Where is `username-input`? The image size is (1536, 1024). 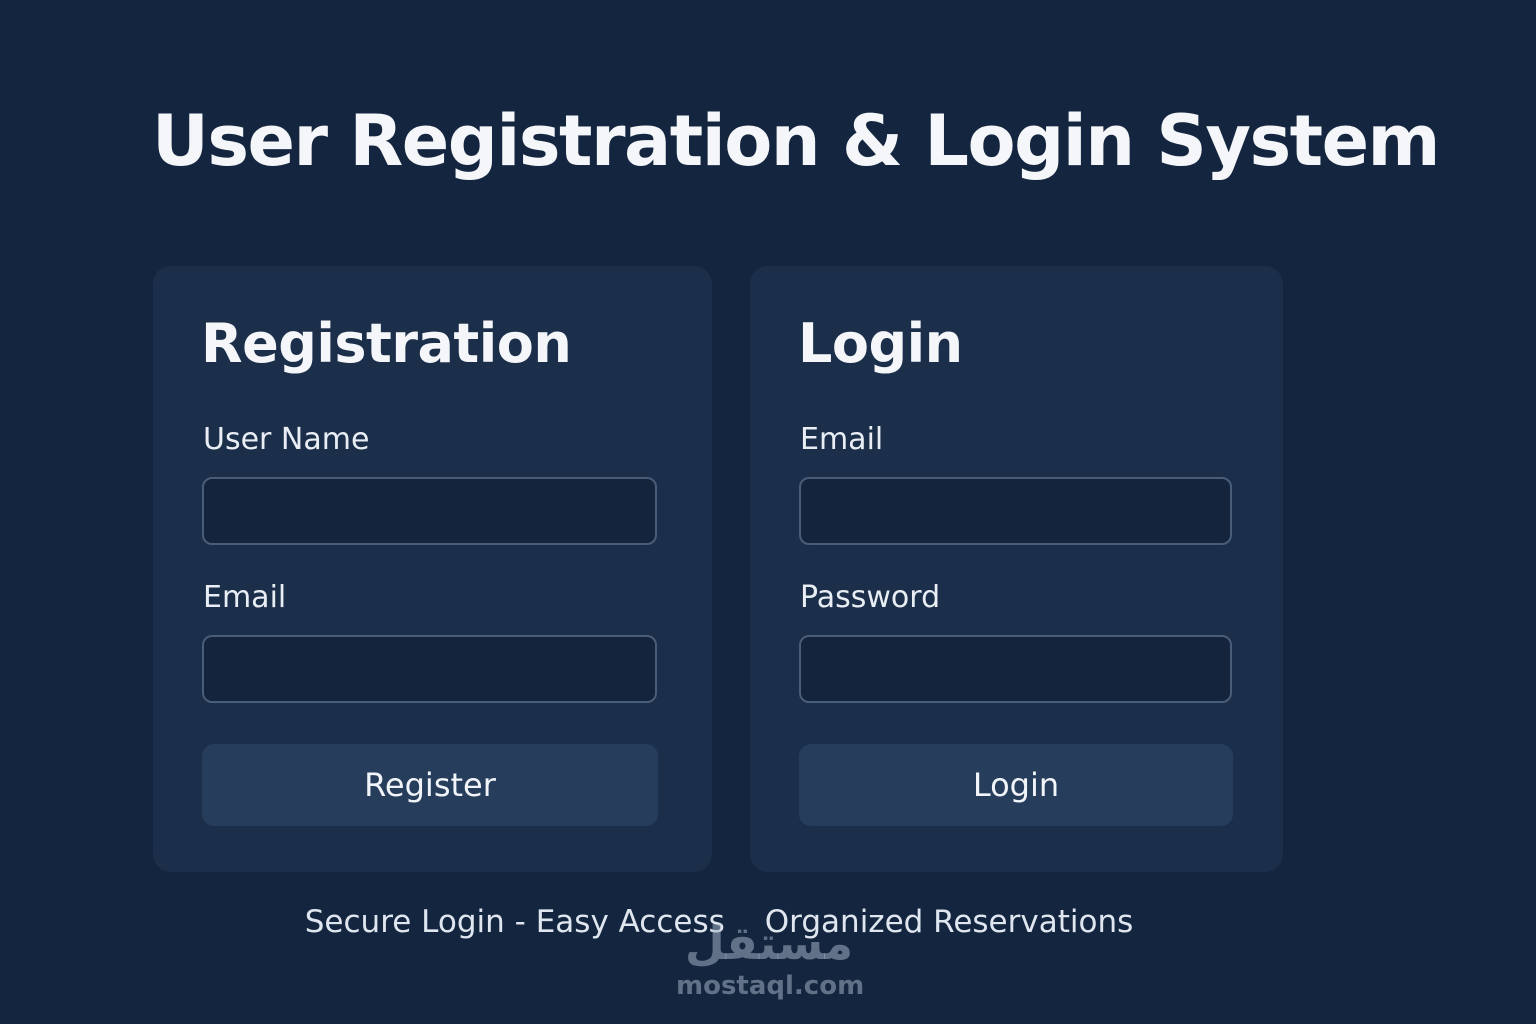
username-input is located at coordinates (429, 511).